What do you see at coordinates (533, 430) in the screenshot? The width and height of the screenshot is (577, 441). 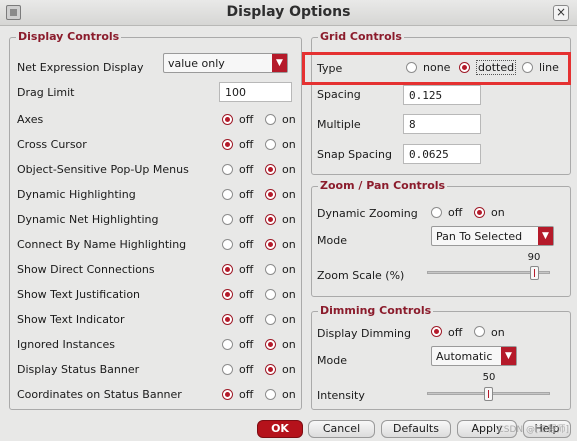 I see `watermark-text: CSDN @[工程师]` at bounding box center [533, 430].